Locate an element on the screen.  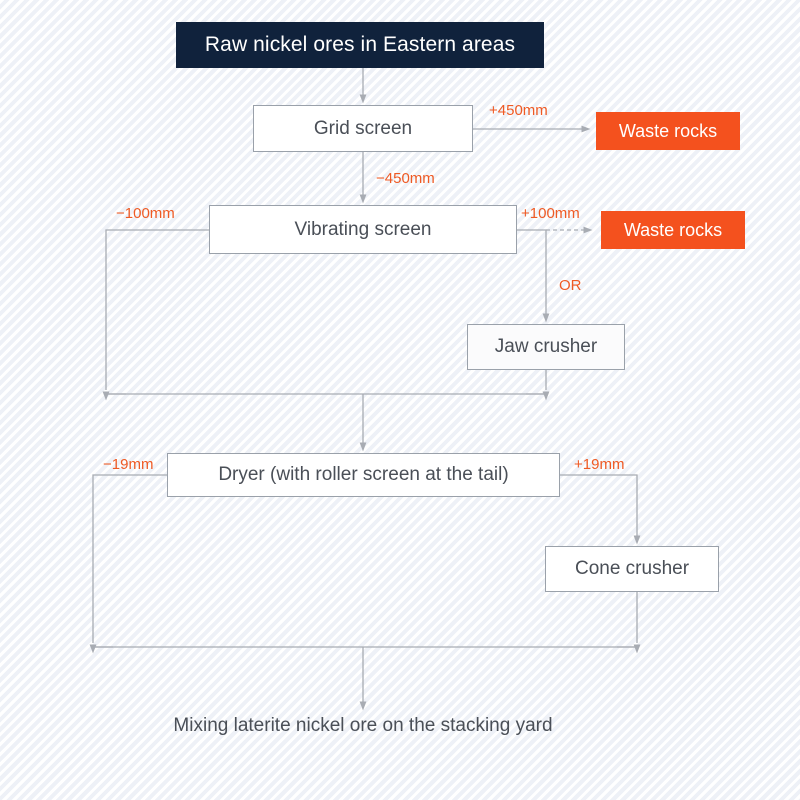
edge-label-or: OR is located at coordinates (570, 285).